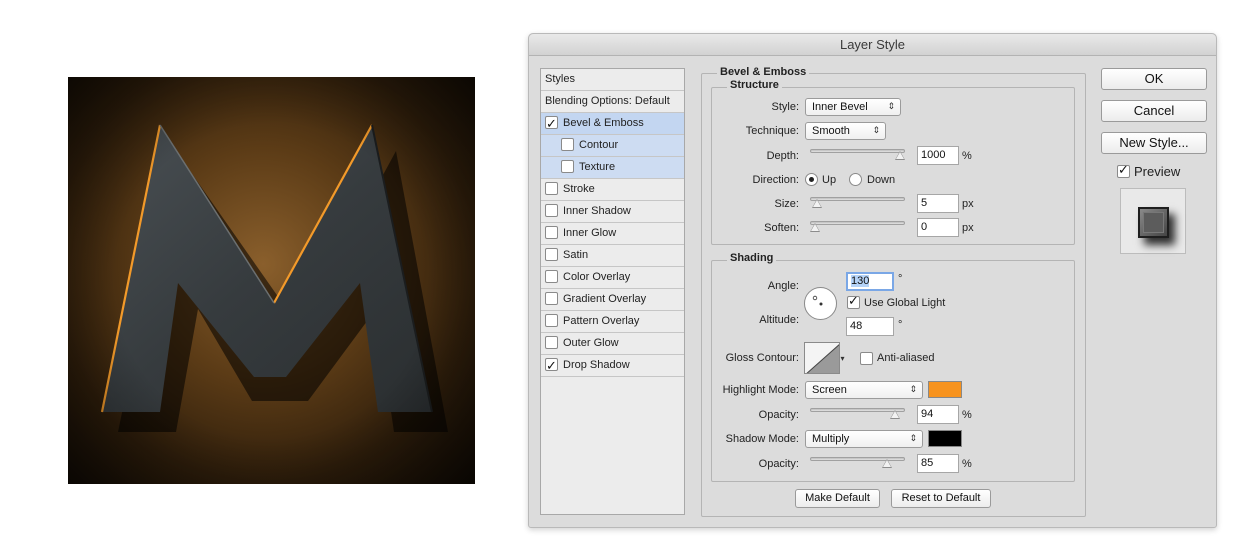 This screenshot has height=560, width=1249. What do you see at coordinates (945, 438) in the screenshot?
I see `shadow-color-swatch` at bounding box center [945, 438].